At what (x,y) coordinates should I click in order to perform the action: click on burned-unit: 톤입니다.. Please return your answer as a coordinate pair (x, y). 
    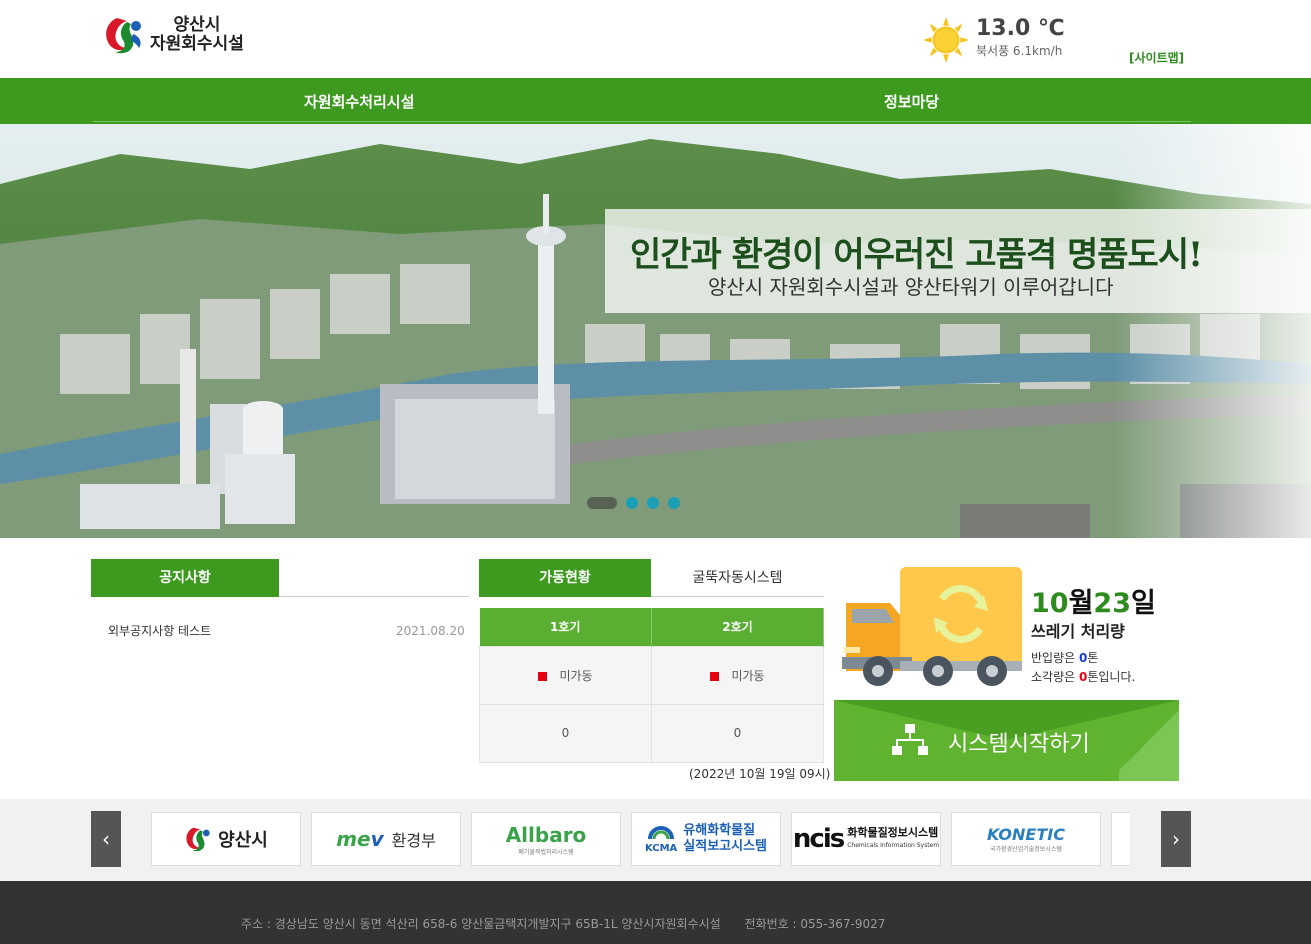
    Looking at the image, I should click on (1111, 677).